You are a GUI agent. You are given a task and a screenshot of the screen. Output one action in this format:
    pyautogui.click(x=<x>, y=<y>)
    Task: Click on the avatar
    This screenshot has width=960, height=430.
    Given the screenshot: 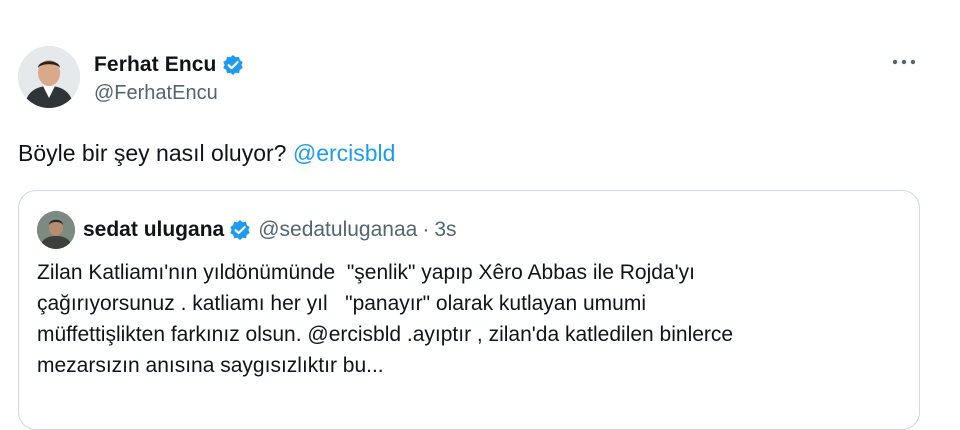 What is the action you would take?
    pyautogui.click(x=49, y=77)
    